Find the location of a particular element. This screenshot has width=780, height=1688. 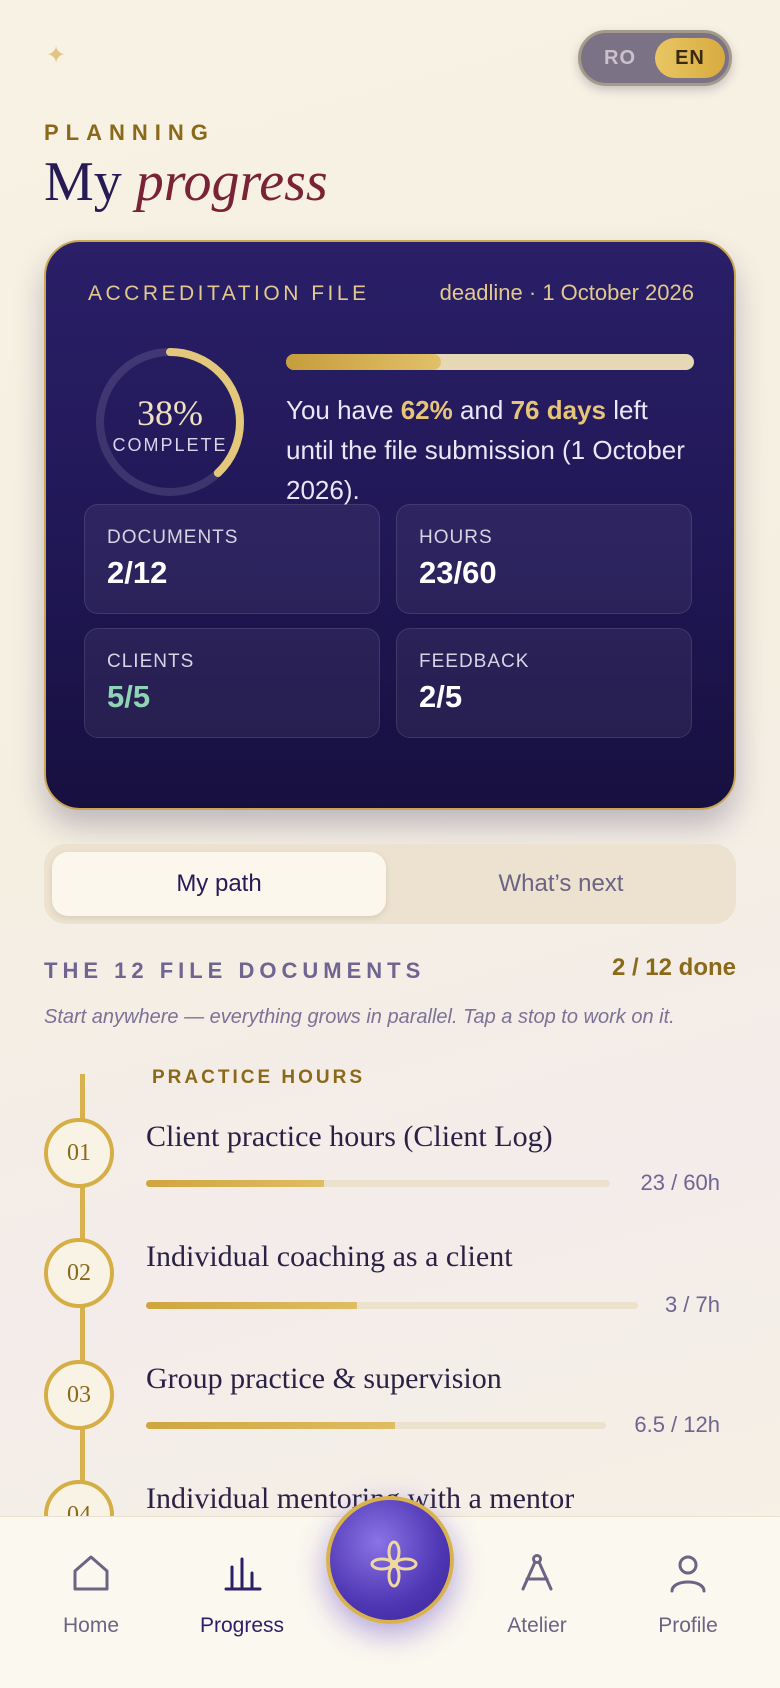

view-segmented-control: My path What’s next is located at coordinates (390, 884).